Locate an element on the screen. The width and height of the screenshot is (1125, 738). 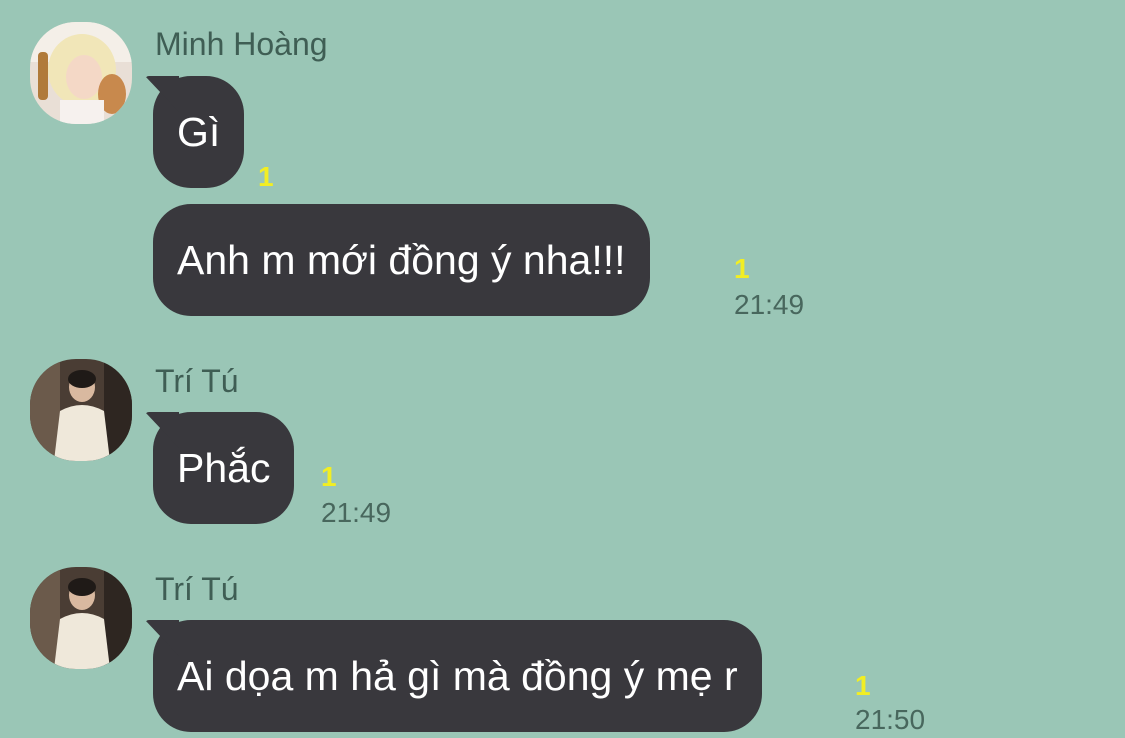
avatar-blonde-person-icon is located at coordinates (81, 73).